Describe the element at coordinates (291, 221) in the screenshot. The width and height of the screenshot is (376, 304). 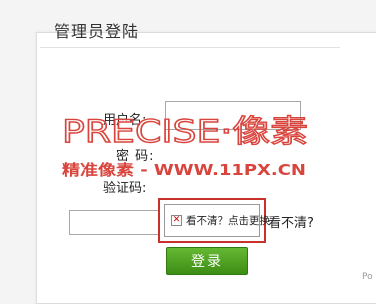
I see `refresh-captcha-link: 看不清?` at that location.